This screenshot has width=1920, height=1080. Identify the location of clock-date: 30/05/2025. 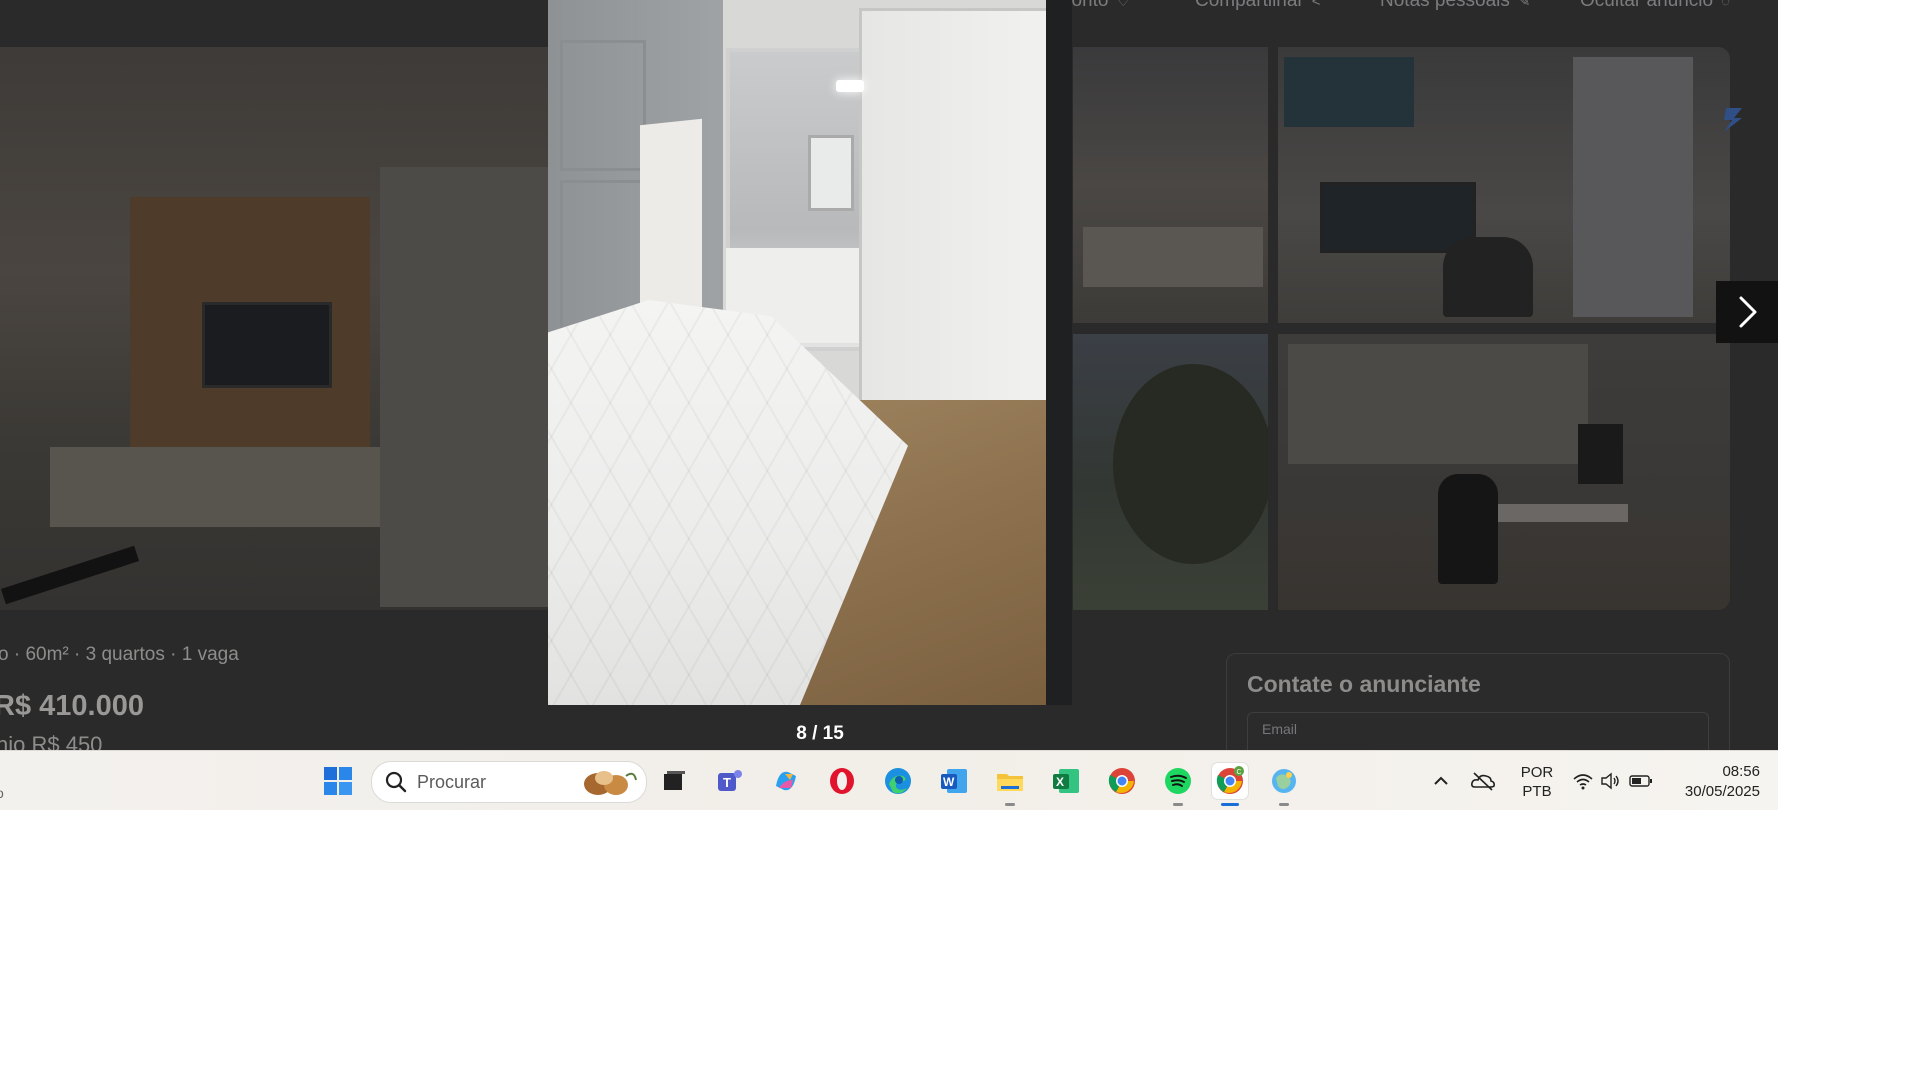
(1722, 791).